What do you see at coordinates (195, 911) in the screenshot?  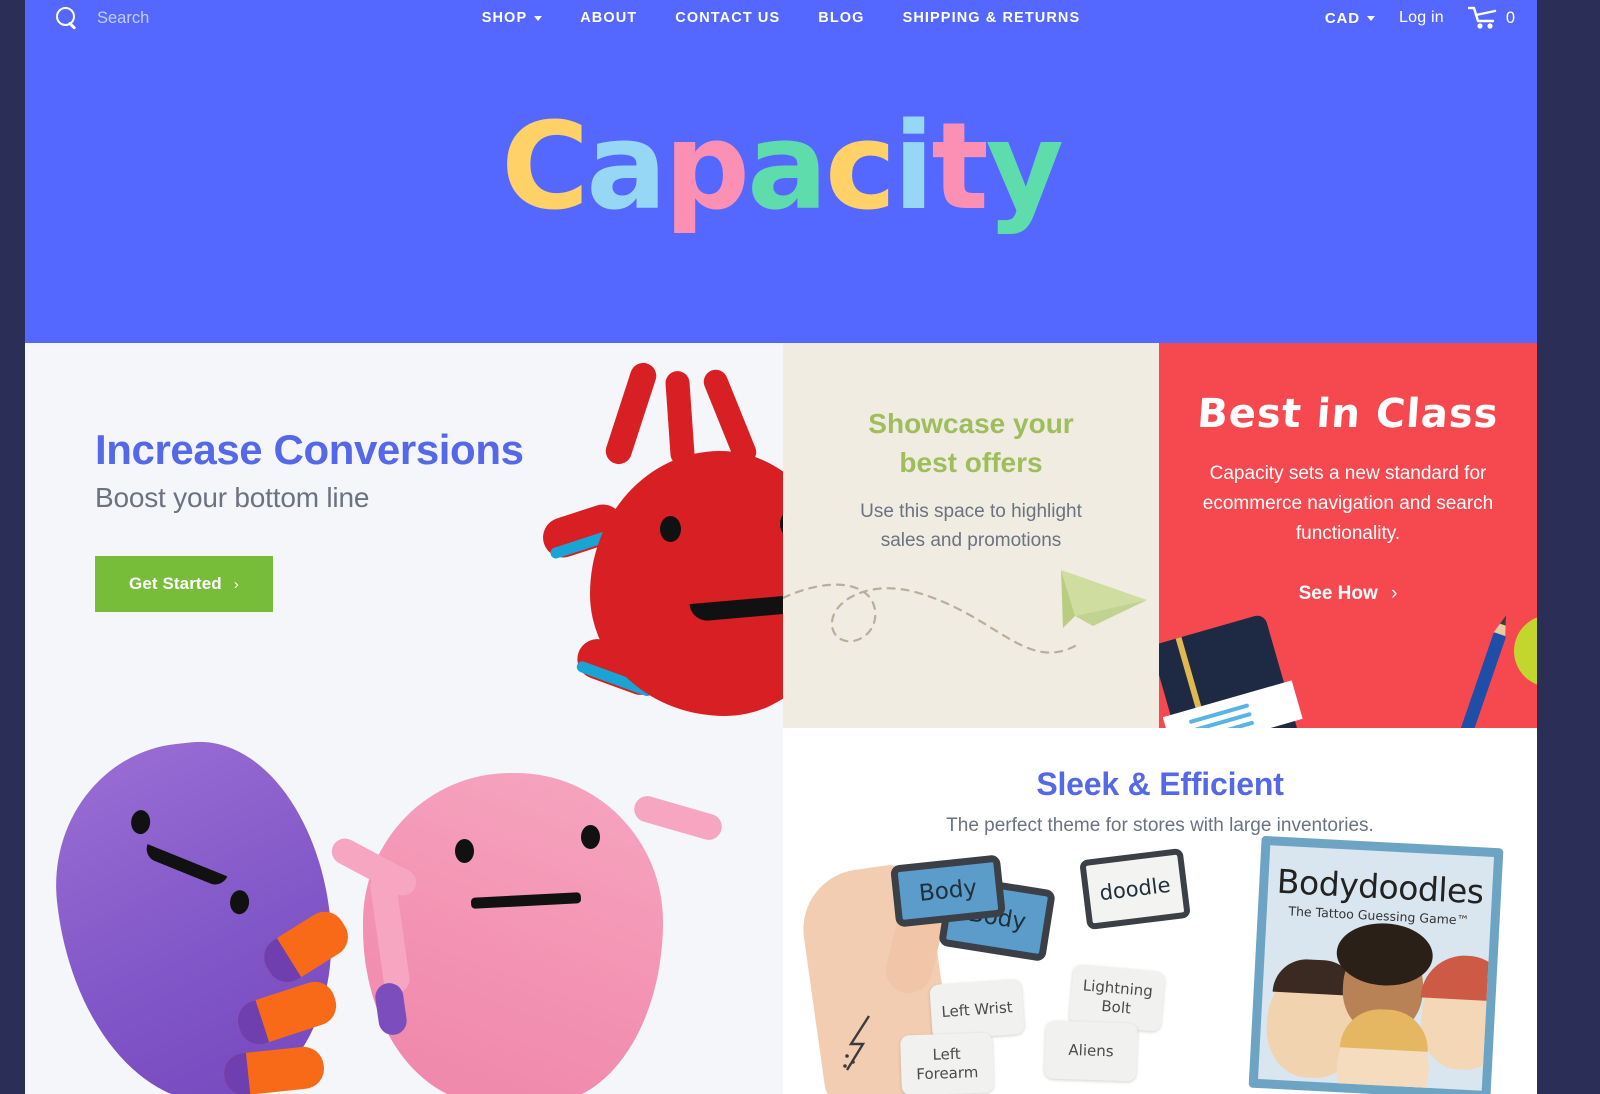 I see `purple-organ-plush-image` at bounding box center [195, 911].